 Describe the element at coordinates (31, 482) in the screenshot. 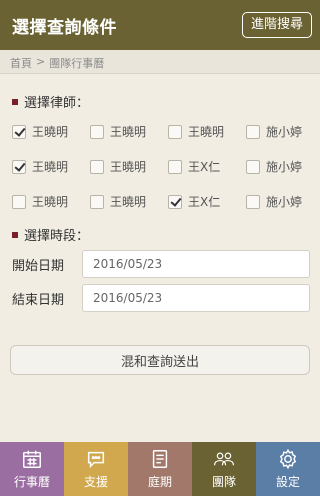

I see `tab-label: 行事曆` at that location.